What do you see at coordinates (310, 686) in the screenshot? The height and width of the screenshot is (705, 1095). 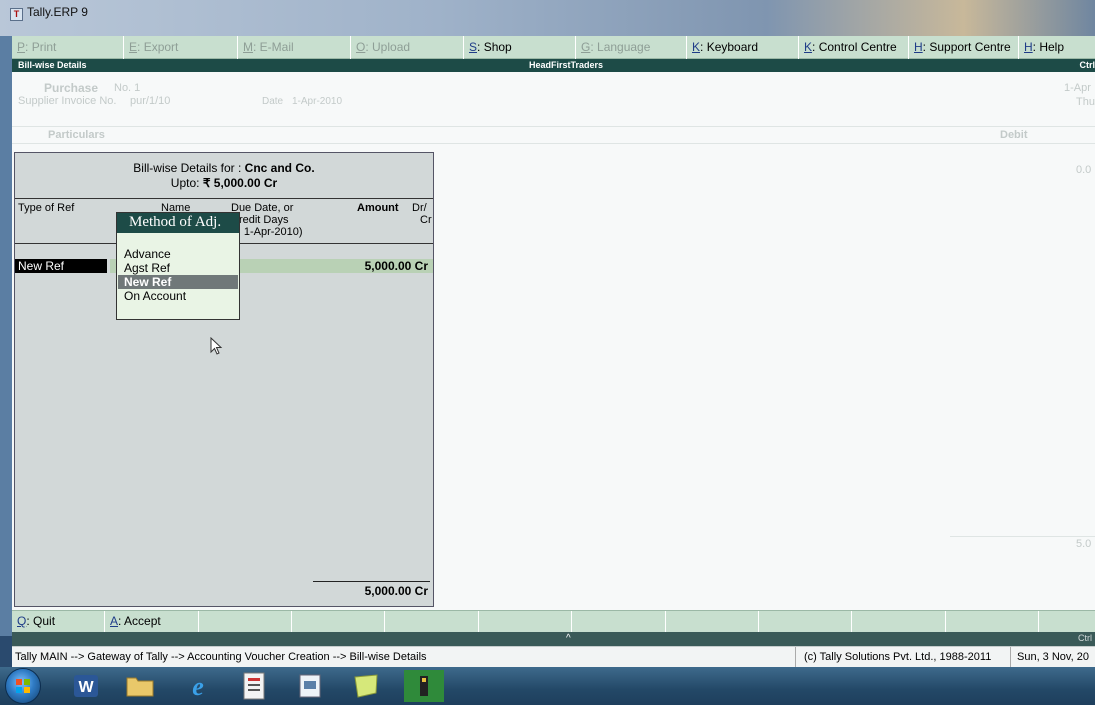 I see `document-icon` at bounding box center [310, 686].